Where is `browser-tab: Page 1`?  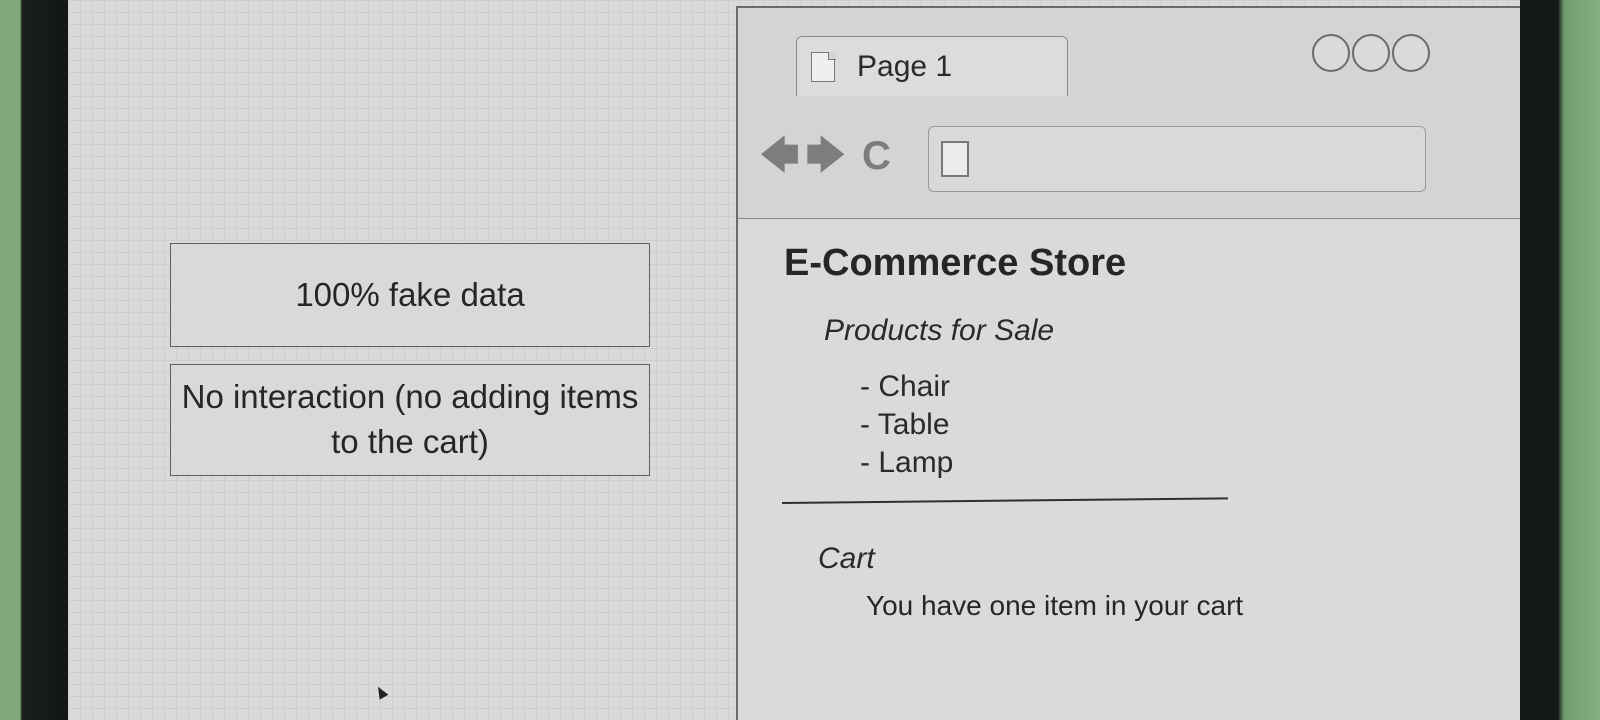
browser-tab: Page 1 is located at coordinates (932, 66).